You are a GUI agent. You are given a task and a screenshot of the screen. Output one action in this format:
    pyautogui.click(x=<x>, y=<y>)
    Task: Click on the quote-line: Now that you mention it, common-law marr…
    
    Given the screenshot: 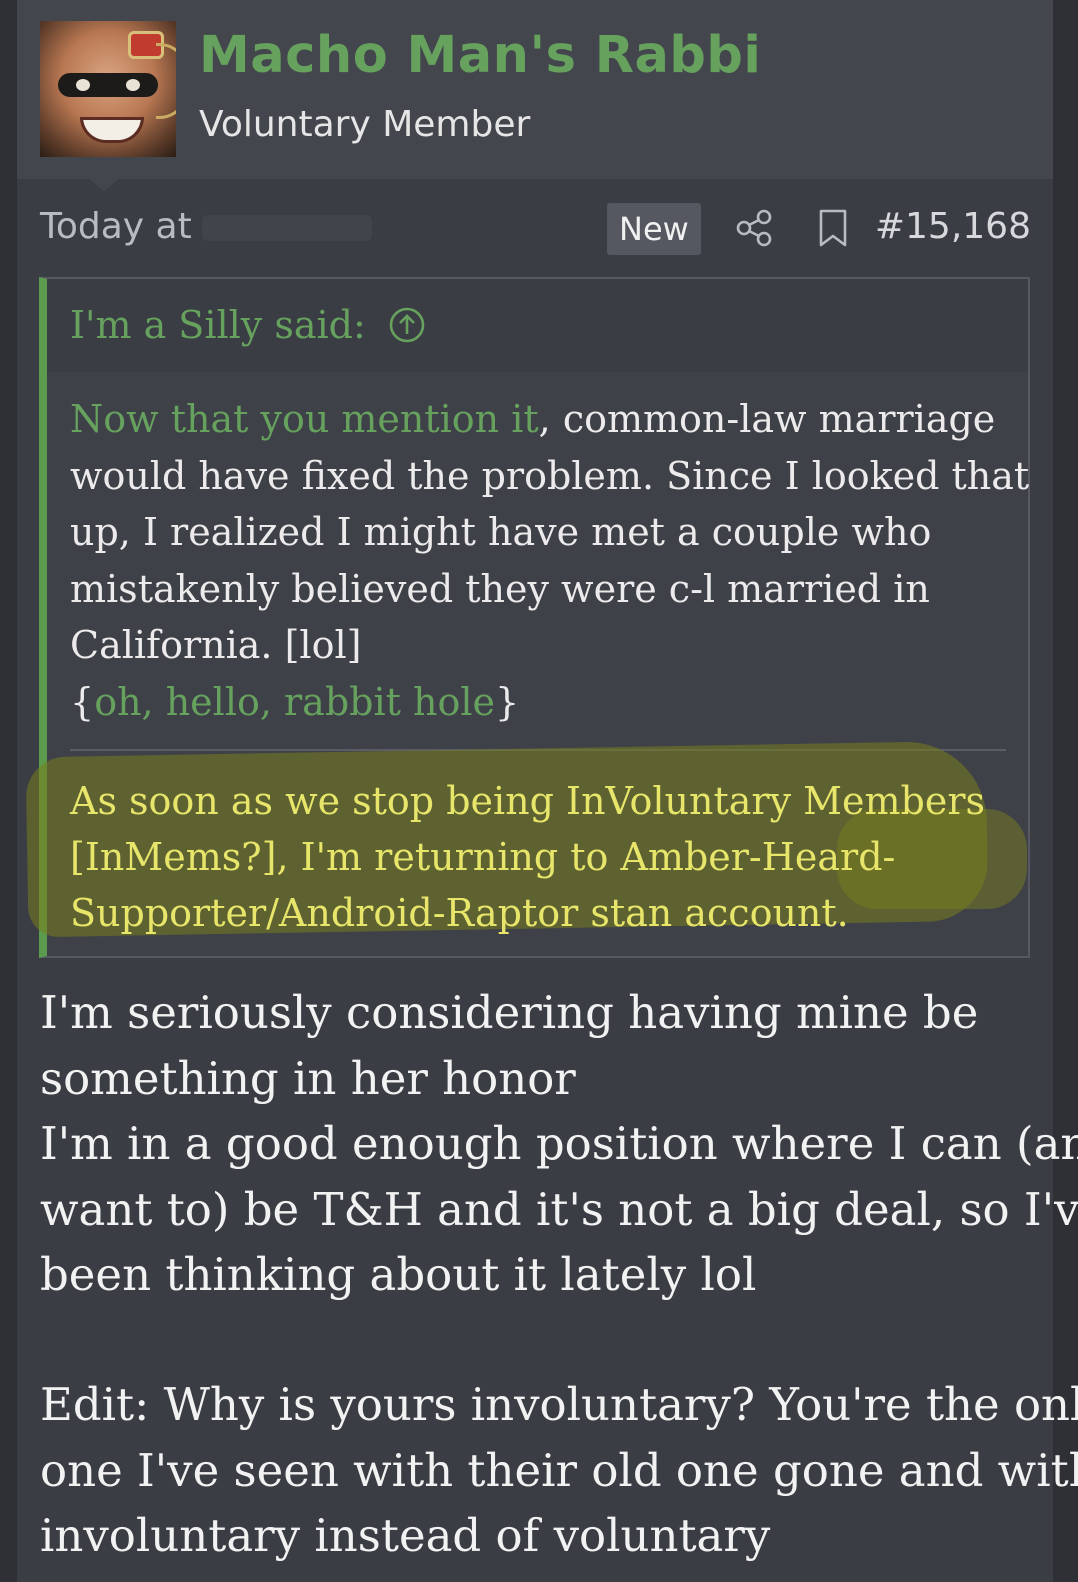 What is the action you would take?
    pyautogui.click(x=532, y=419)
    